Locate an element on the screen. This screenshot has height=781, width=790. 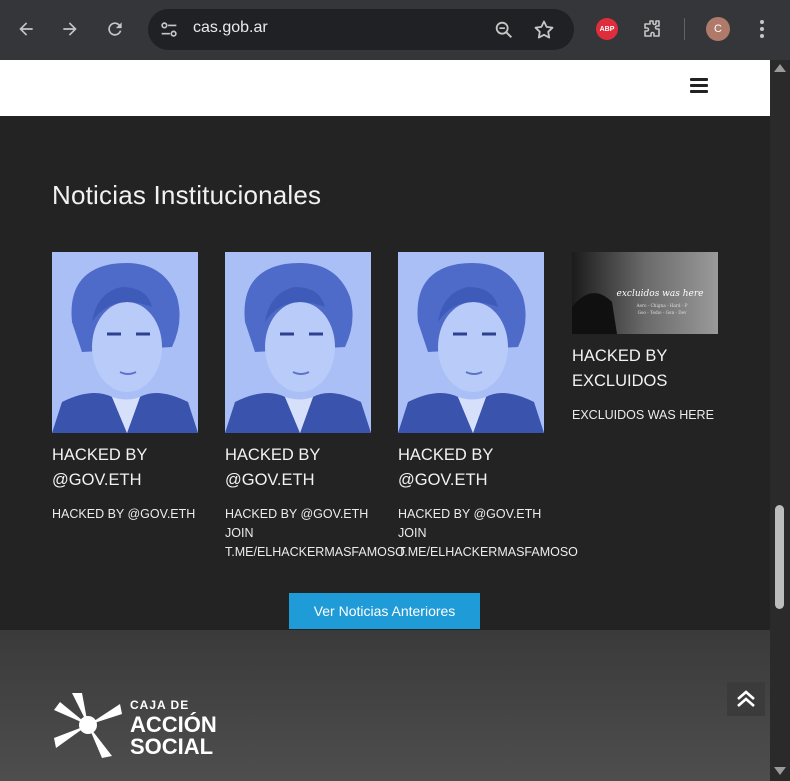
older-news-button: Ver Noticias Anteriores is located at coordinates (384, 611).